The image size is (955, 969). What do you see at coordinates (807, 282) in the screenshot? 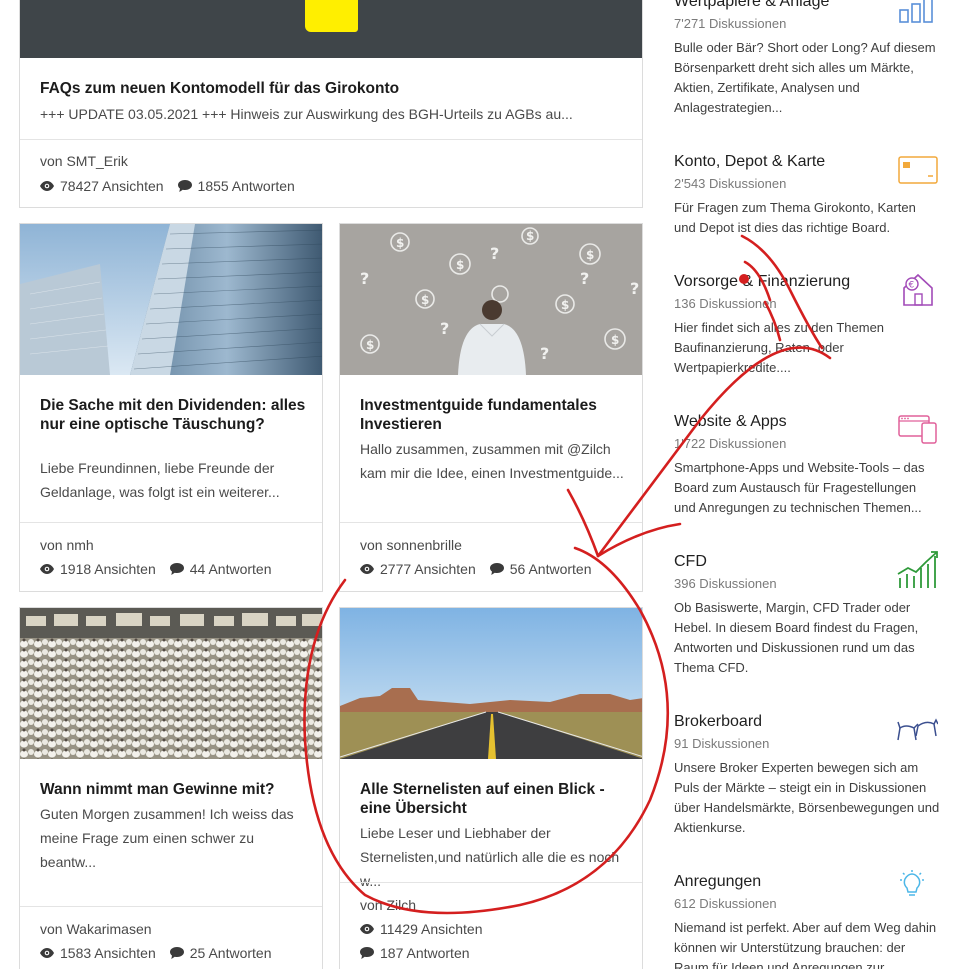
I see `board-title: Vorsorge & Finanzierung` at bounding box center [807, 282].